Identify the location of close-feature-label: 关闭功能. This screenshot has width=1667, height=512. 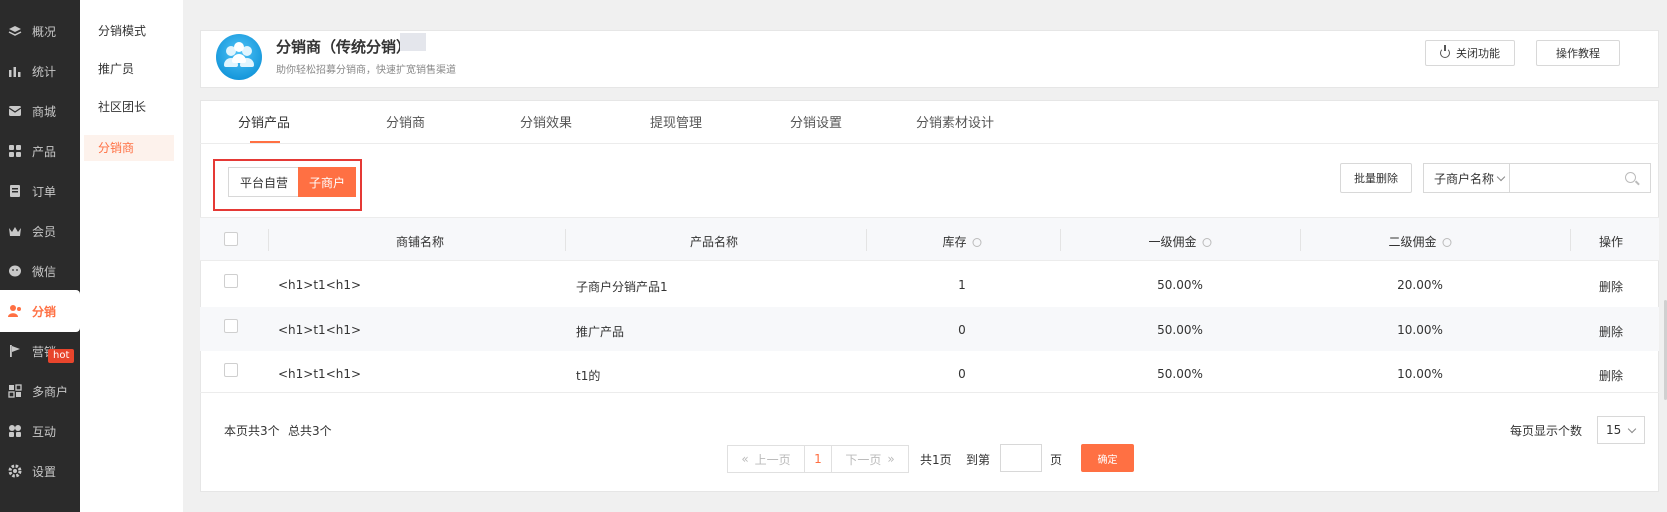
(1478, 53).